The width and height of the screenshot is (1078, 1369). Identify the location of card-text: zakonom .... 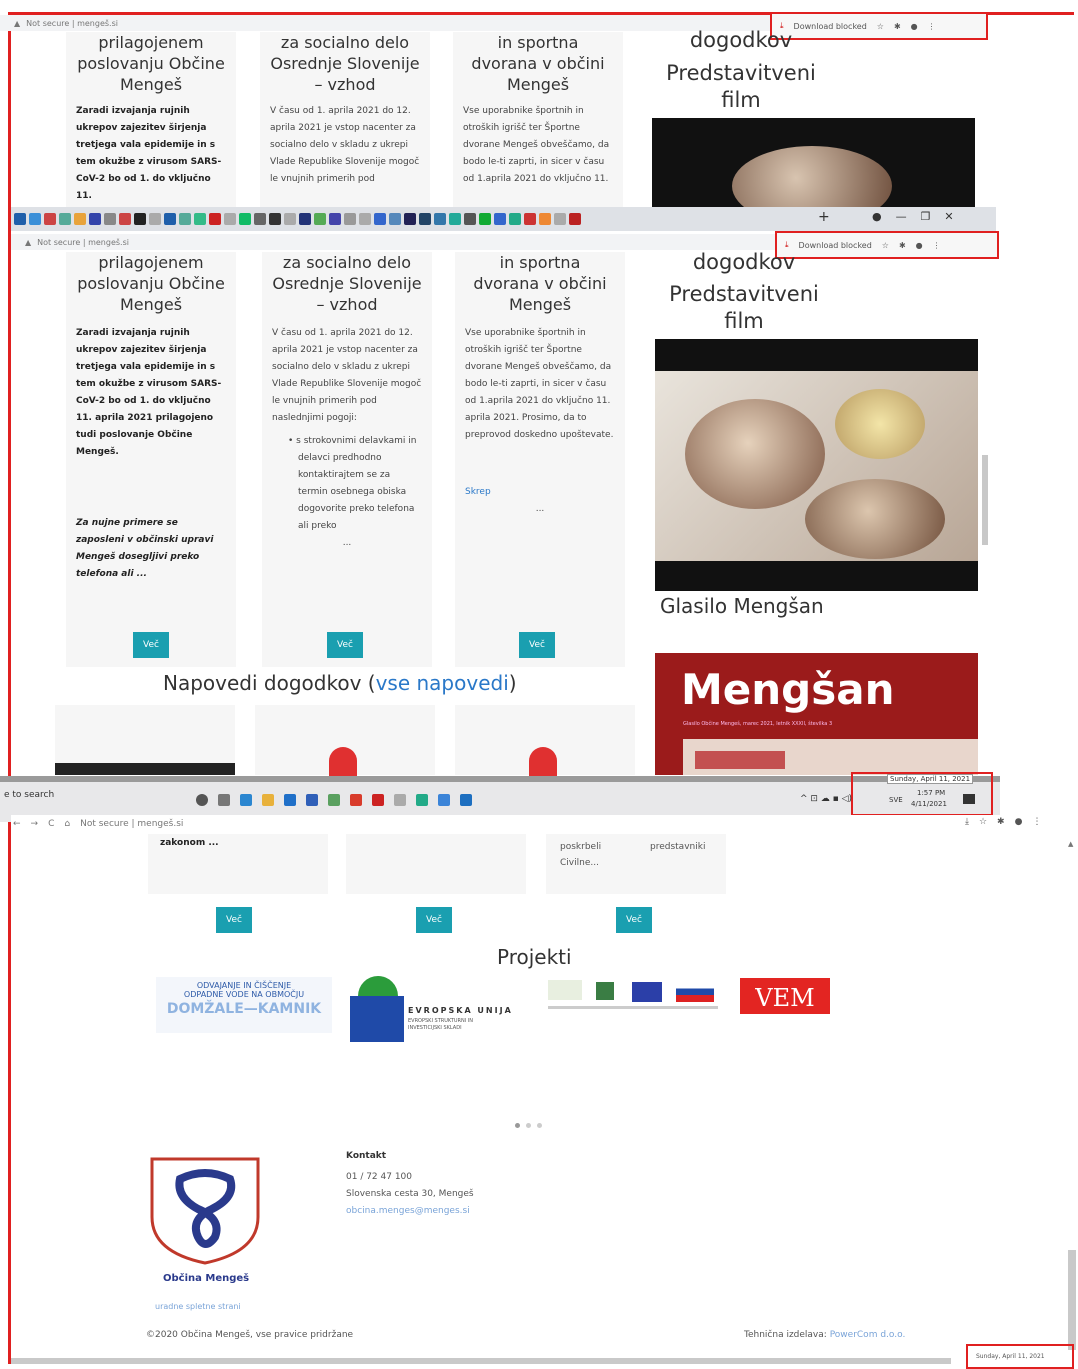
(189, 843).